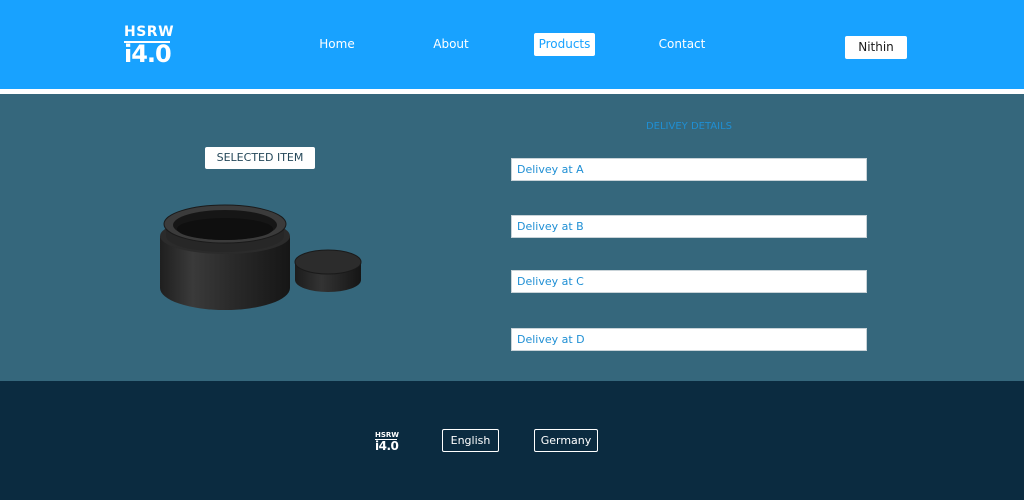 The width and height of the screenshot is (1024, 500). I want to click on footer-logo-text-bottom: i4.0, so click(387, 446).